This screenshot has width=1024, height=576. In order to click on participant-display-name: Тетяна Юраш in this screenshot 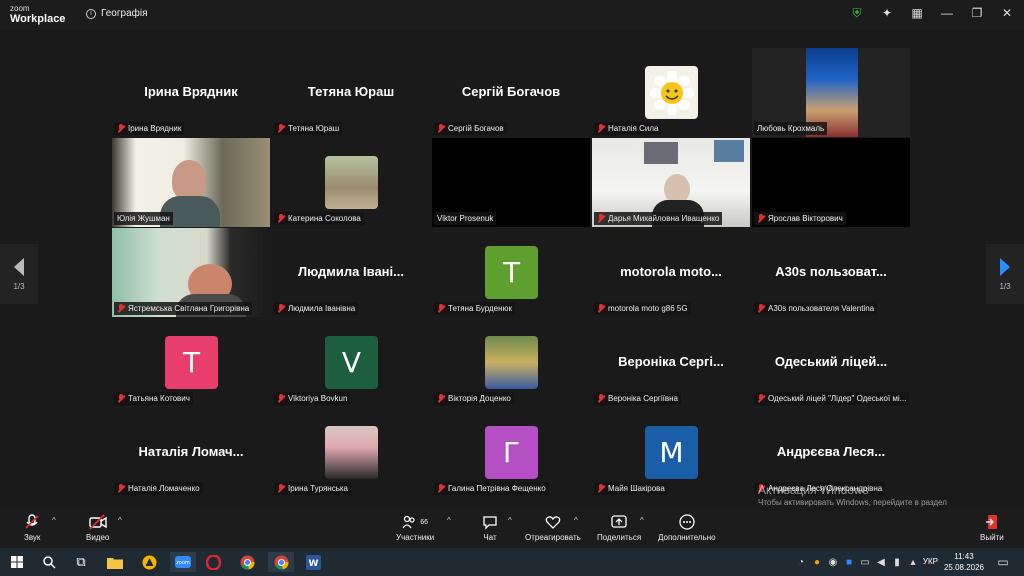, I will do `click(351, 91)`.